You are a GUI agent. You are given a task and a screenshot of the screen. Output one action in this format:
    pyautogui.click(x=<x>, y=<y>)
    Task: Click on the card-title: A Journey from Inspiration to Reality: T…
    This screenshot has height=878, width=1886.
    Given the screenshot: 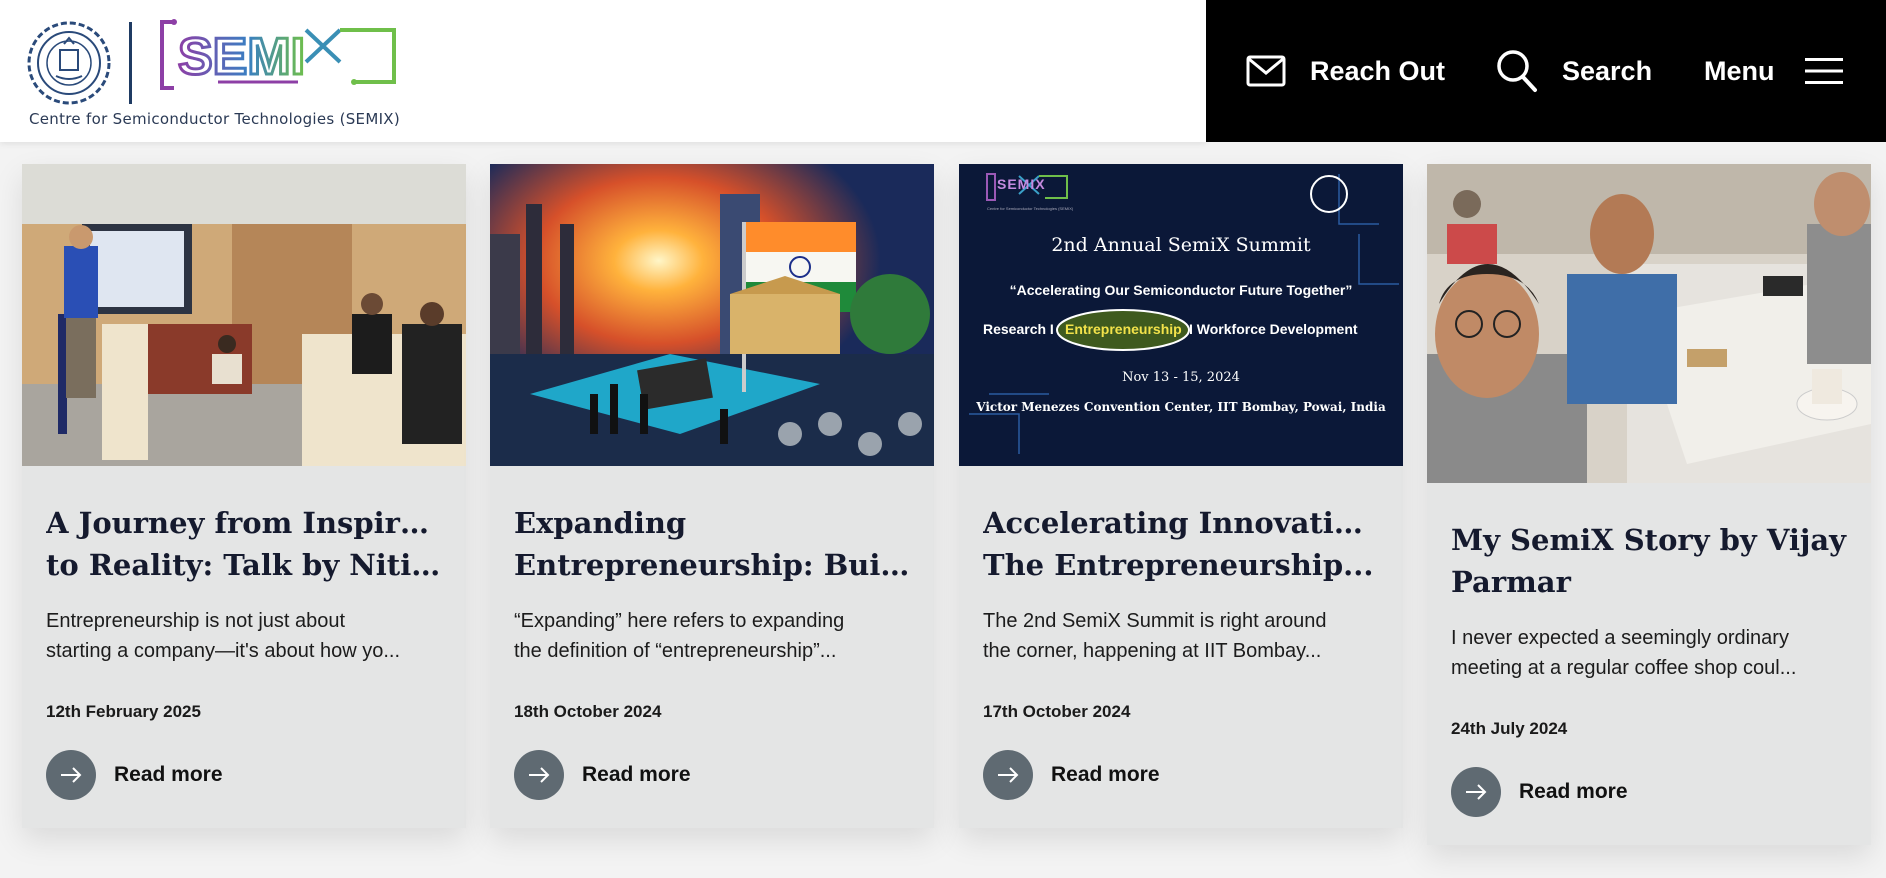 What is the action you would take?
    pyautogui.click(x=244, y=544)
    